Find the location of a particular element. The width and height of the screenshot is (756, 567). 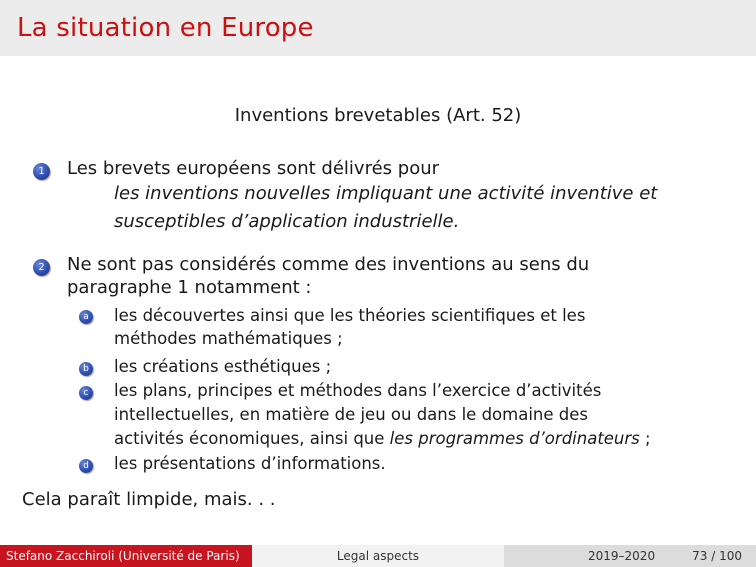

subitem-c-line-3-emphasis: les programmes d’ordinateurs is located at coordinates (514, 438).